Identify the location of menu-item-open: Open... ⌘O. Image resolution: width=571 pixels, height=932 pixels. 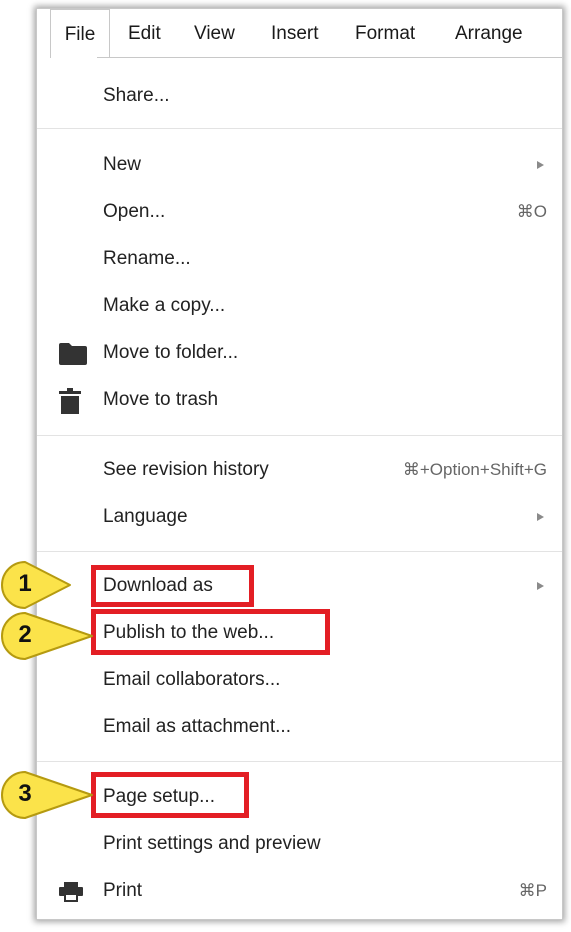
(299, 212).